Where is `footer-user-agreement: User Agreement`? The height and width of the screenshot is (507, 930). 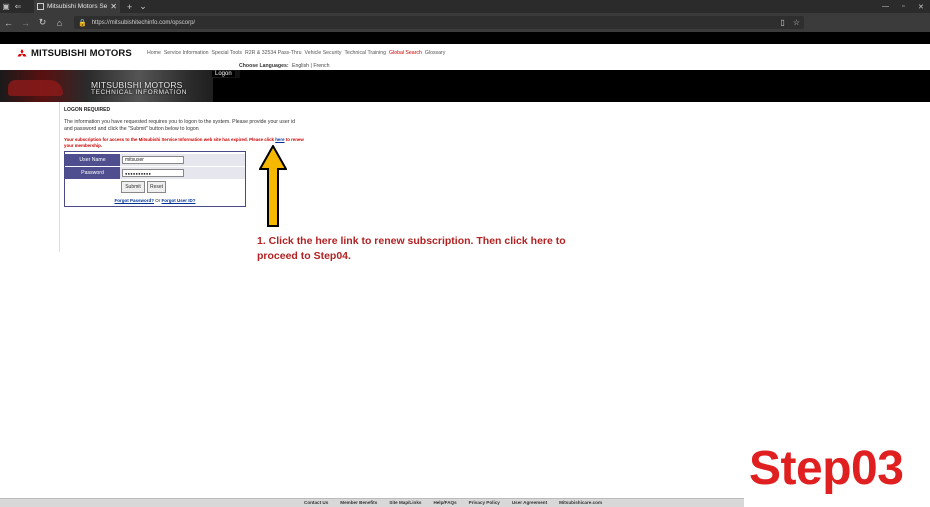 footer-user-agreement: User Agreement is located at coordinates (529, 502).